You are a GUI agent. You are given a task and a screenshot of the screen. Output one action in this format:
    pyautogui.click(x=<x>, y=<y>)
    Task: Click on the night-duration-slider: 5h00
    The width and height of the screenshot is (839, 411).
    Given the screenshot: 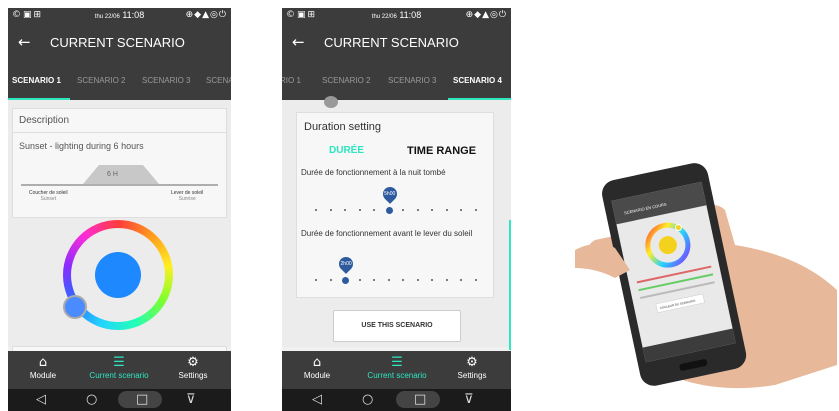 What is the action you would take?
    pyautogui.click(x=396, y=199)
    